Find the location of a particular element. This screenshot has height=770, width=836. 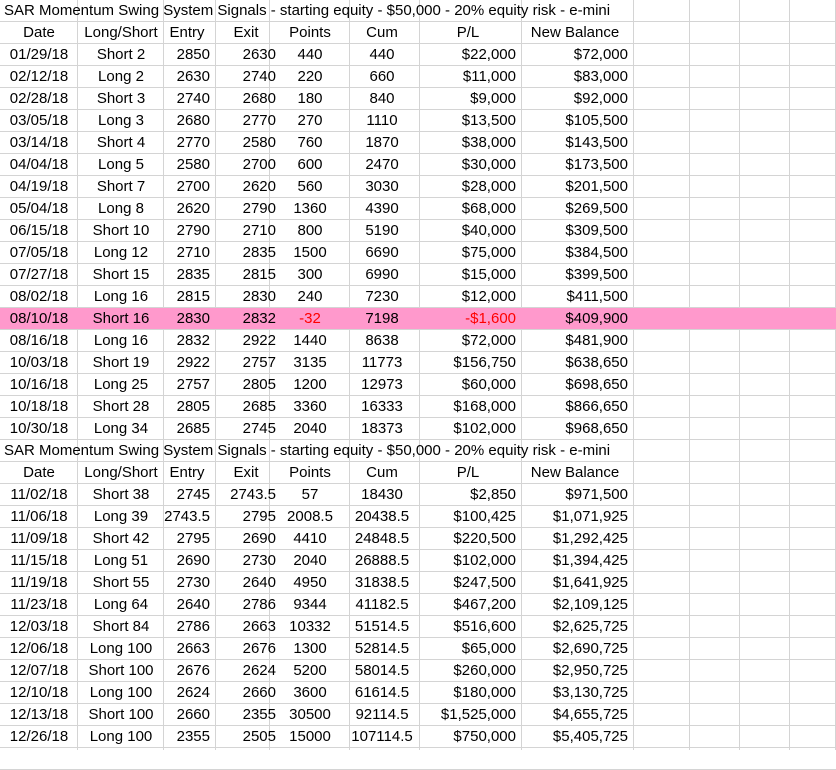

table-cell: 2690 is located at coordinates (187, 561).